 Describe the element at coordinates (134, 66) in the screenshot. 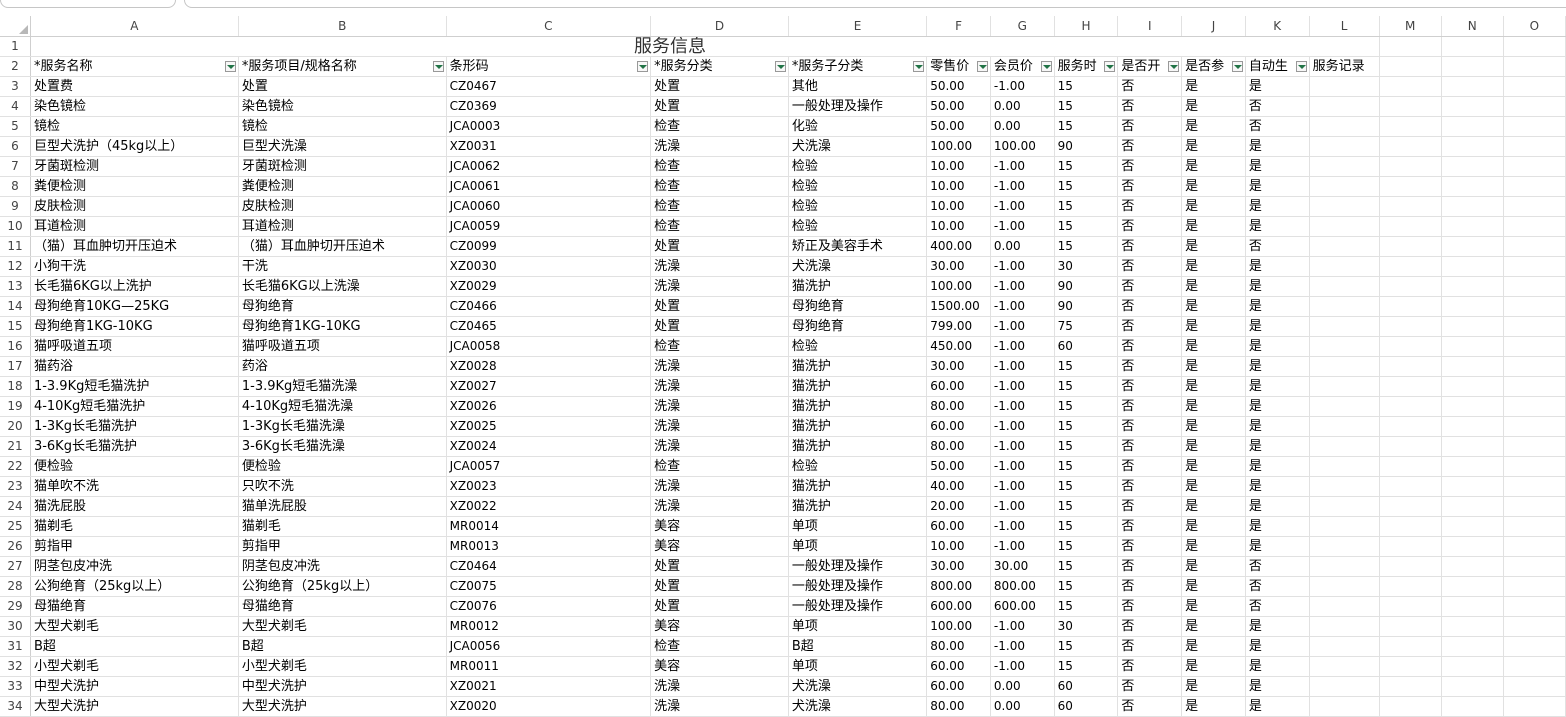

I see `header-cell: *服务名称` at that location.